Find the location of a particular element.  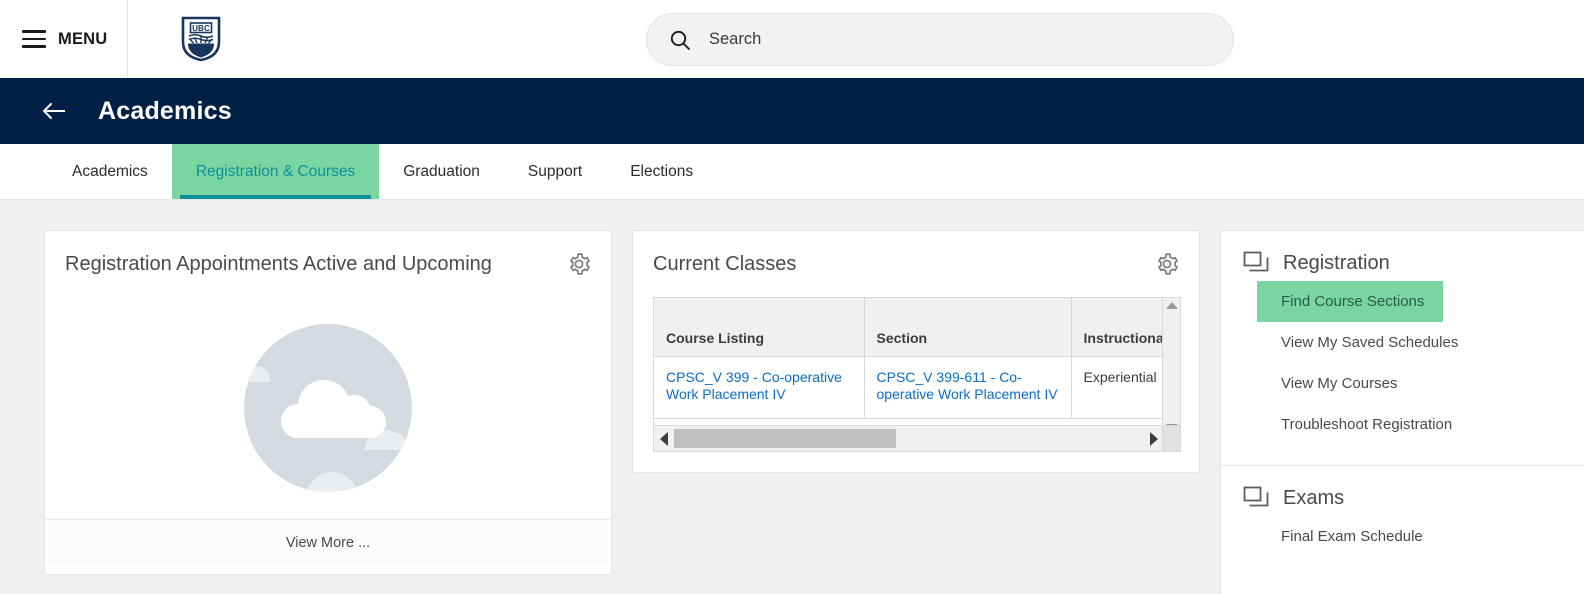

search-icon is located at coordinates (680, 40).